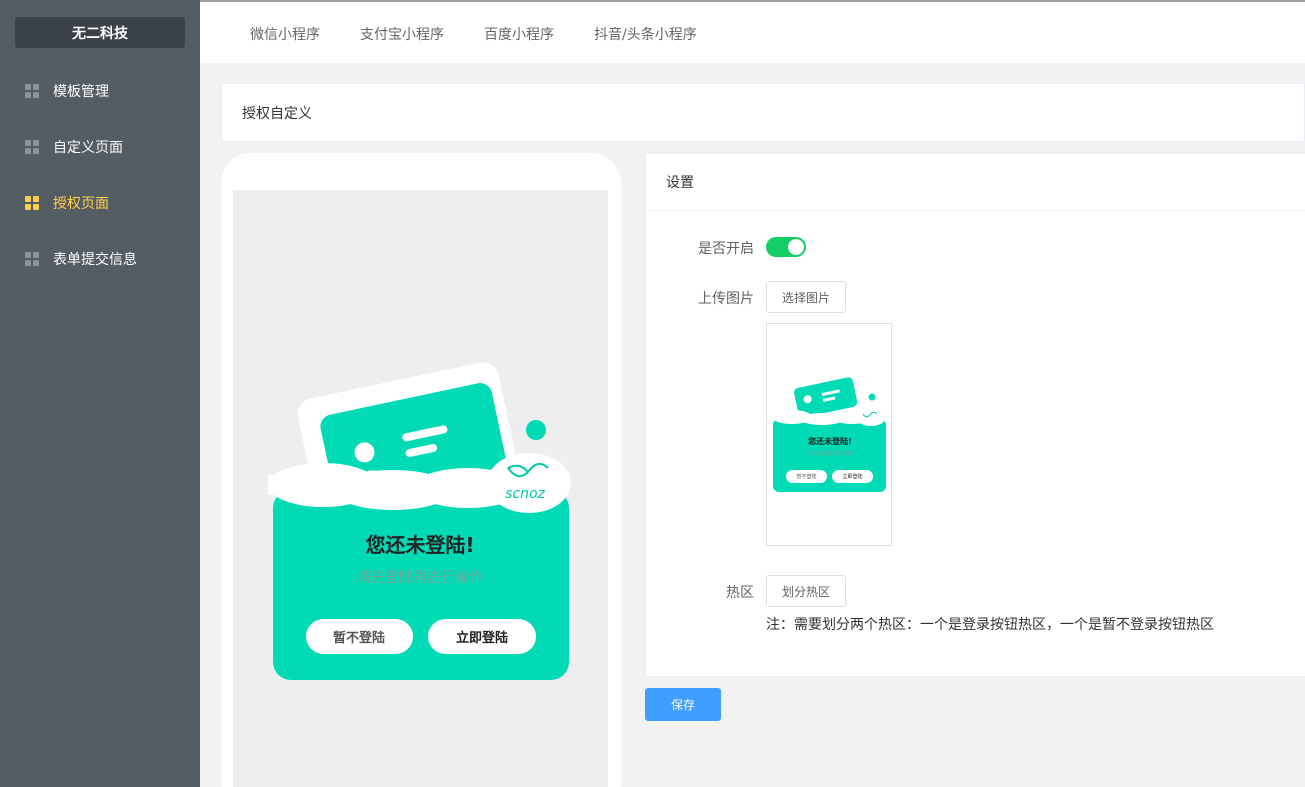 The image size is (1305, 787). Describe the element at coordinates (806, 477) in the screenshot. I see `thumbnail-skip-label: 暂不登陆` at that location.